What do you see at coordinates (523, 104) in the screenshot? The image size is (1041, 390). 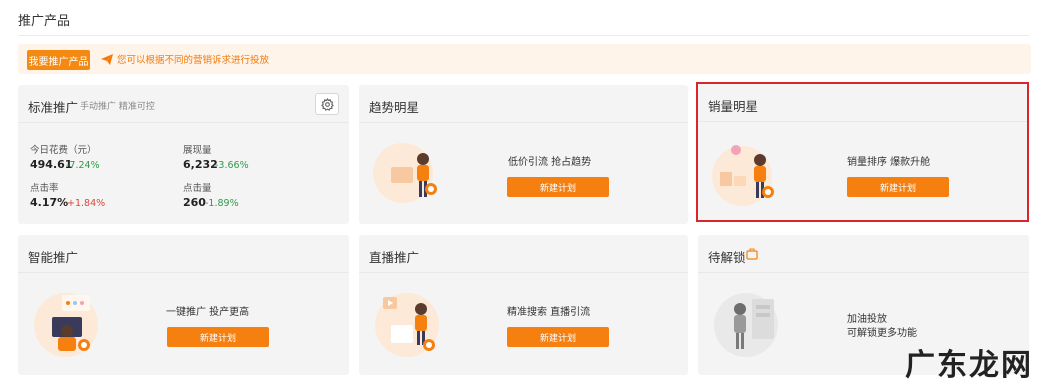 I see `card-header: 趋势明星` at bounding box center [523, 104].